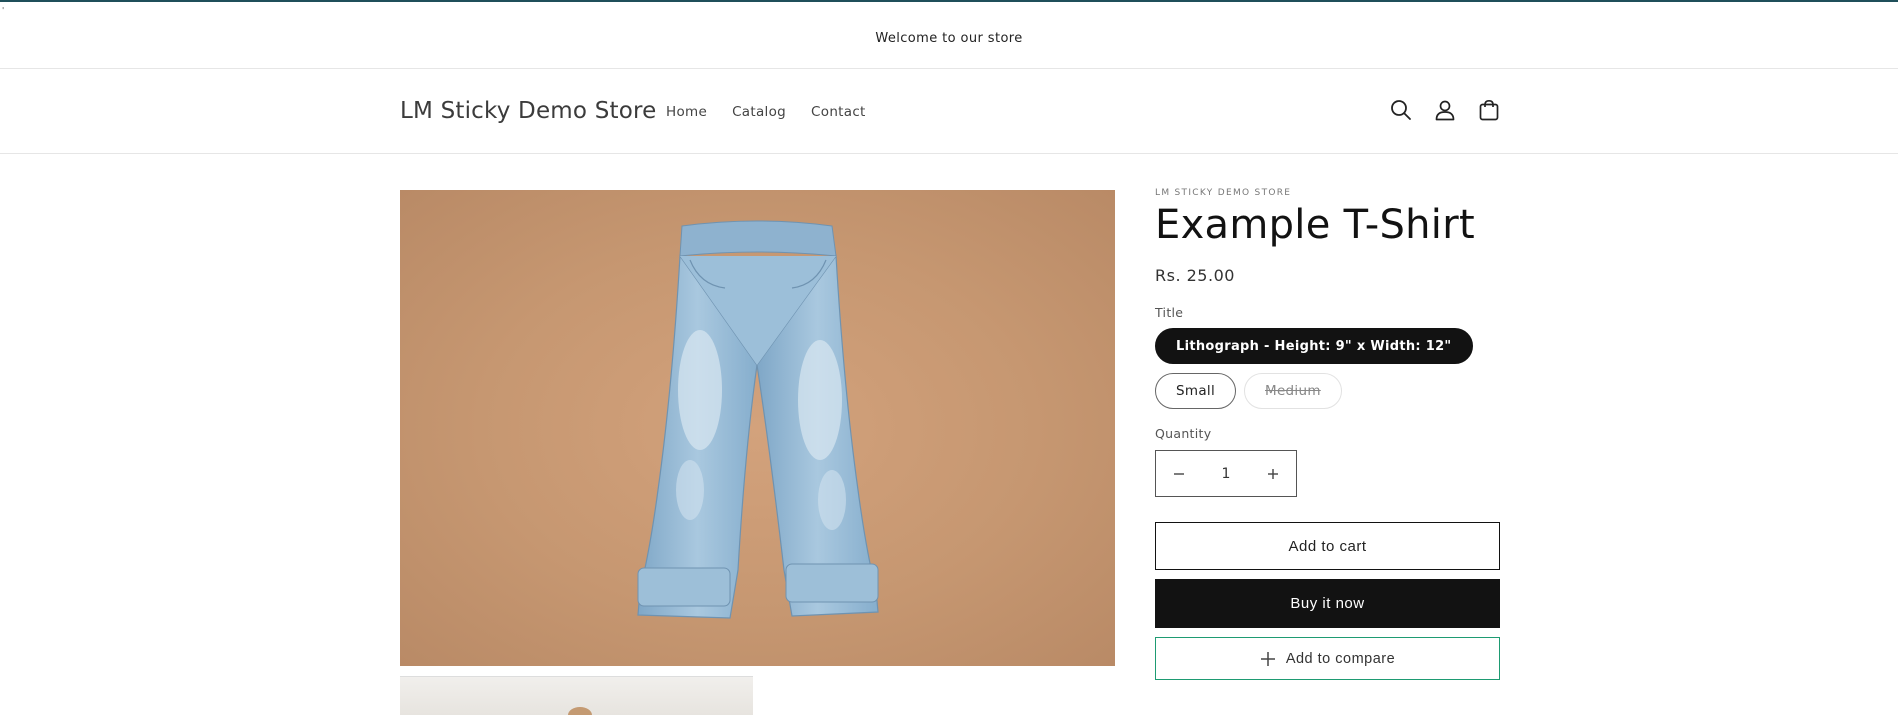 The width and height of the screenshot is (1898, 715). I want to click on announcement-bar: Welcome to our store, so click(949, 35).